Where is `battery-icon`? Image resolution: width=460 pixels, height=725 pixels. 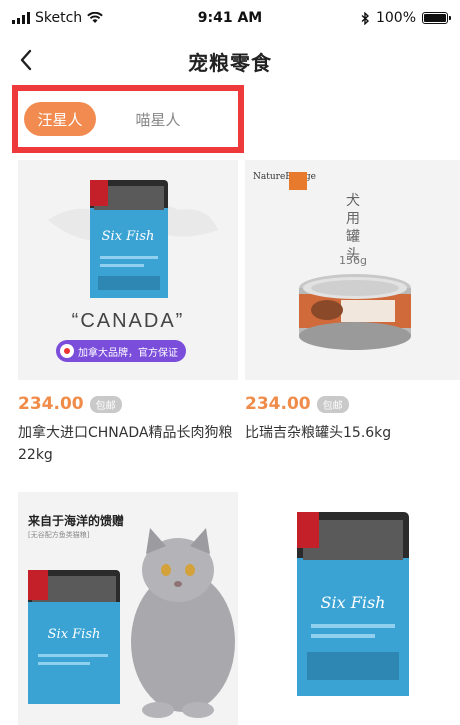 battery-icon is located at coordinates (436, 18).